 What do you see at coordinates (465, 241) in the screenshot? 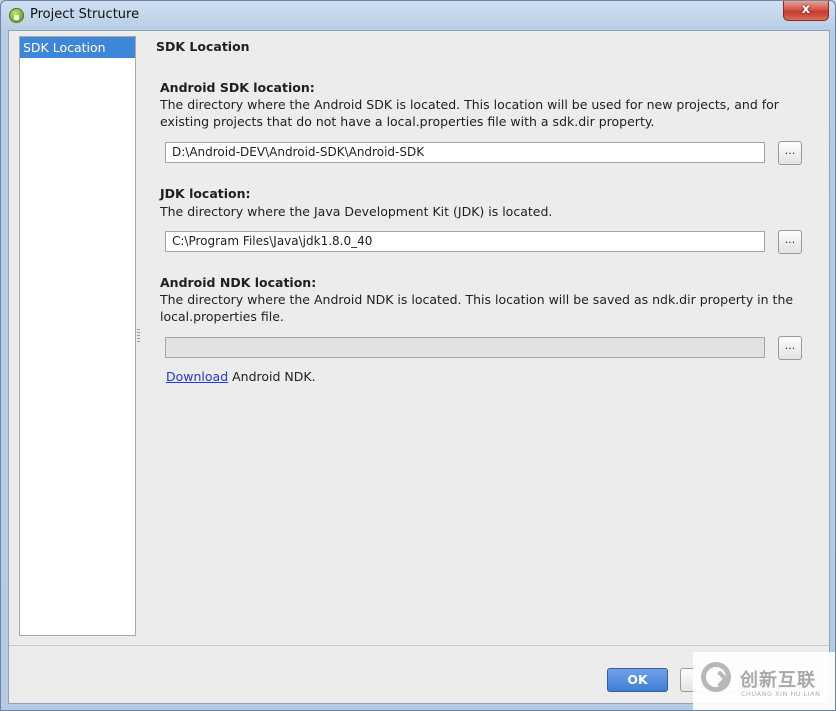
I see `jdk-path-field: C:\Program Files\Java\jdk1.8.0_40` at bounding box center [465, 241].